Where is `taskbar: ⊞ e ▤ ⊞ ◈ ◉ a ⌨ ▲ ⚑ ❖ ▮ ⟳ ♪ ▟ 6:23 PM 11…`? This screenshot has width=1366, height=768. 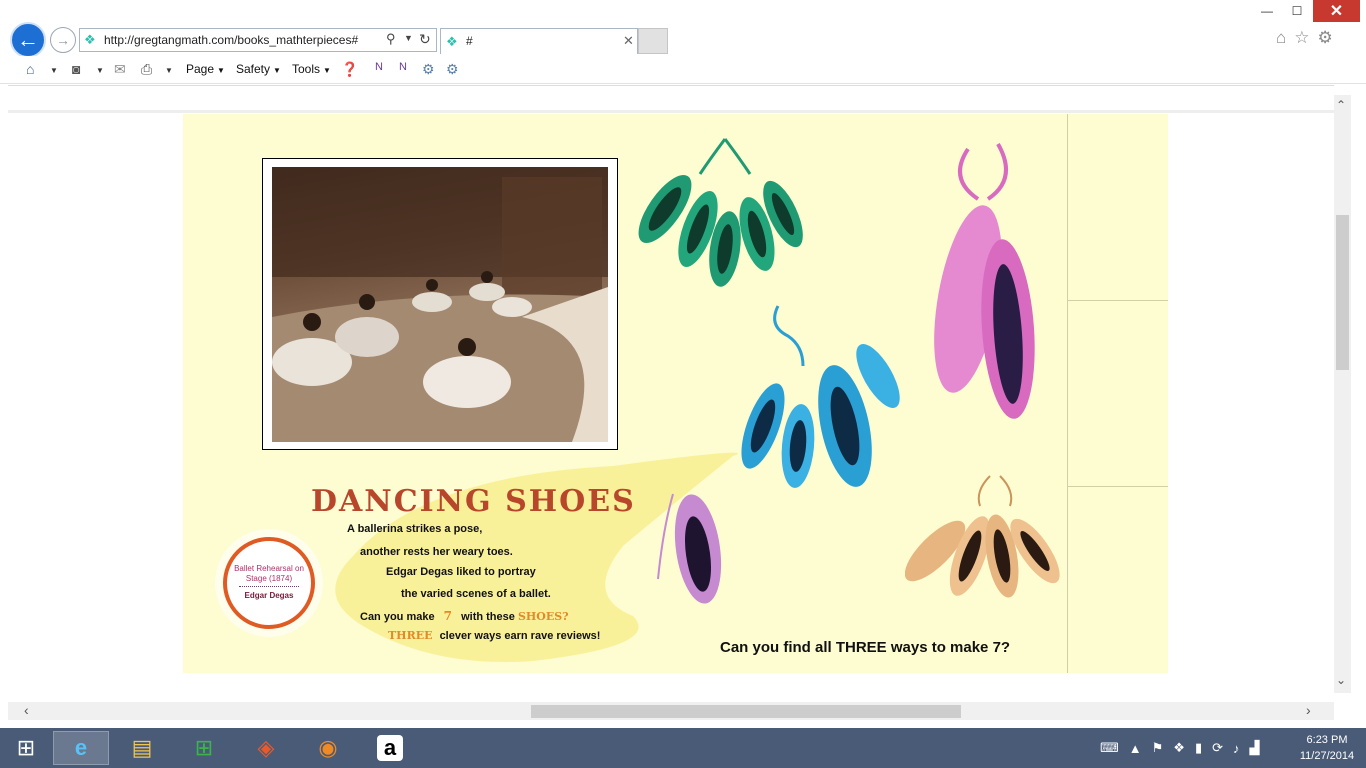 taskbar: ⊞ e ▤ ⊞ ◈ ◉ a ⌨ ▲ ⚑ ❖ ▮ ⟳ ♪ ▟ 6:23 PM 11… is located at coordinates (683, 748).